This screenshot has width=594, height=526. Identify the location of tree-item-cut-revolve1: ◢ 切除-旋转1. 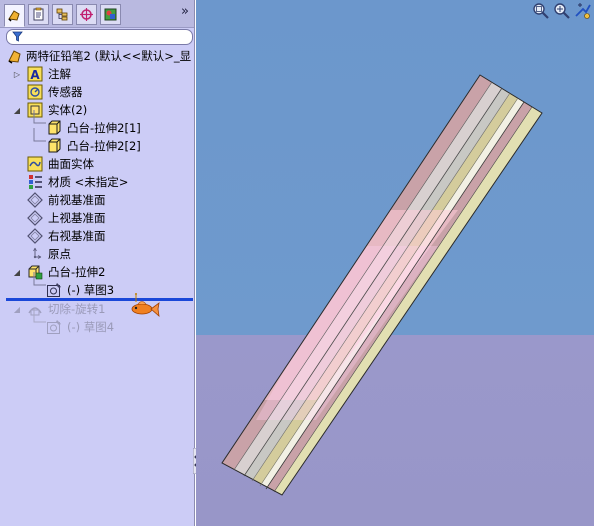
(97, 309).